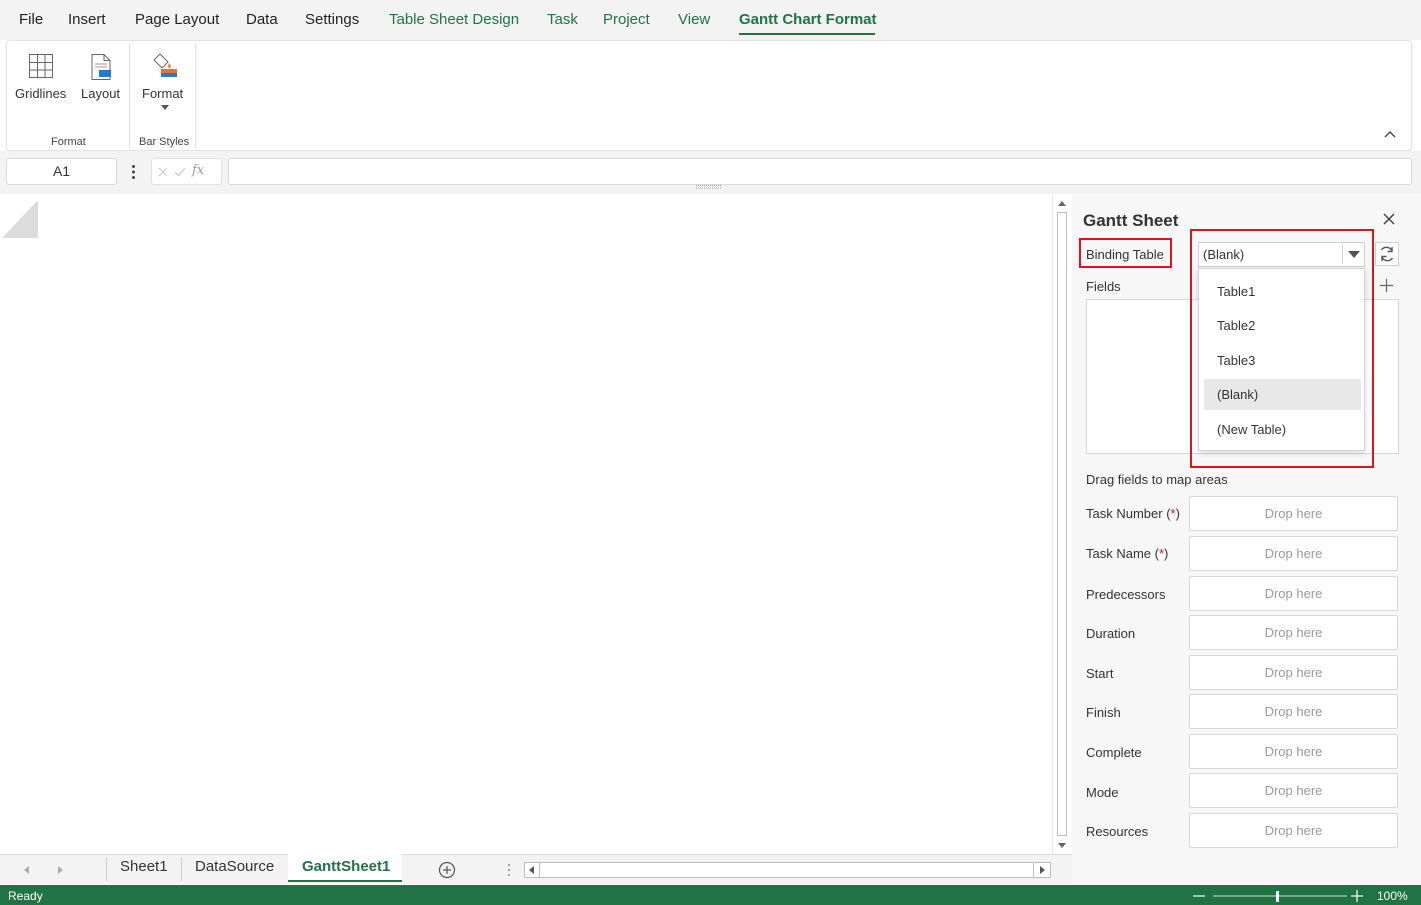 Image resolution: width=1421 pixels, height=905 pixels. What do you see at coordinates (709, 187) in the screenshot?
I see `resize-handle-icon` at bounding box center [709, 187].